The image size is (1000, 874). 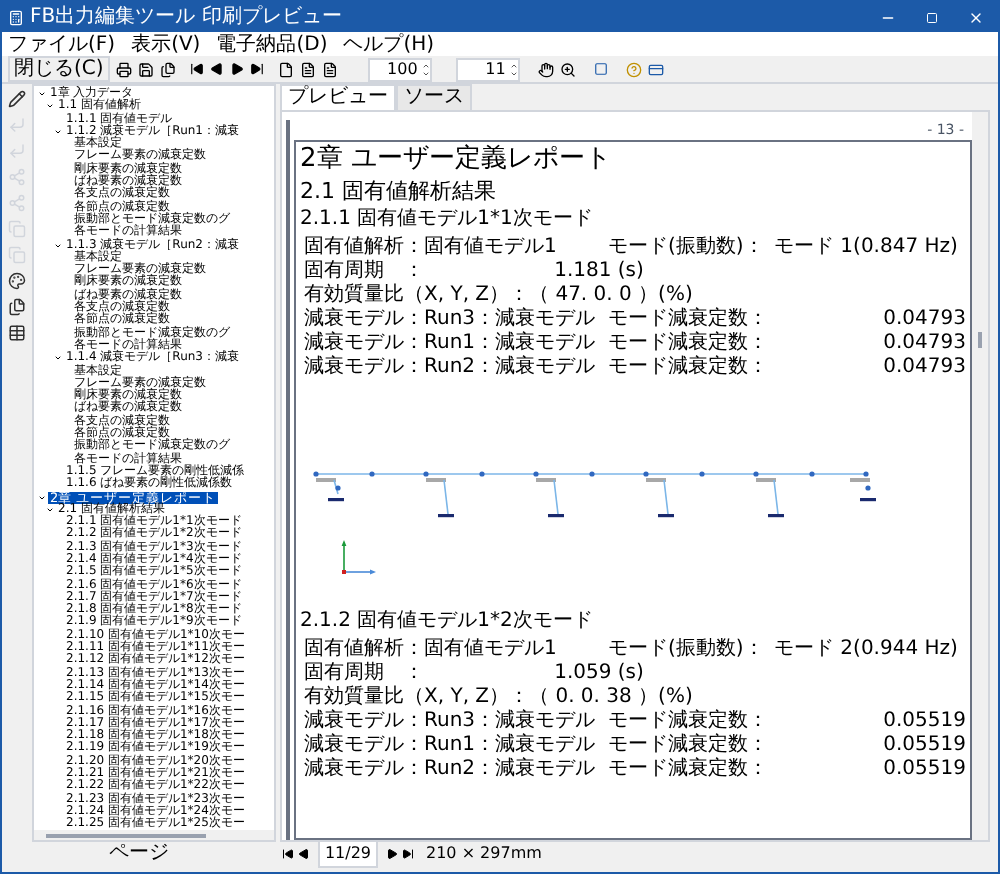 I want to click on print-icon, so click(x=123, y=69).